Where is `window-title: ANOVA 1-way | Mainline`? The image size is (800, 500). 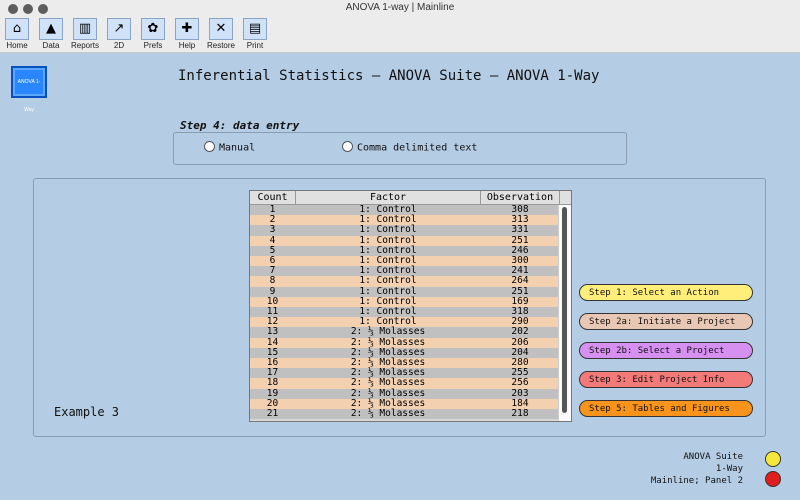
window-title: ANOVA 1-way | Mainline is located at coordinates (400, 7).